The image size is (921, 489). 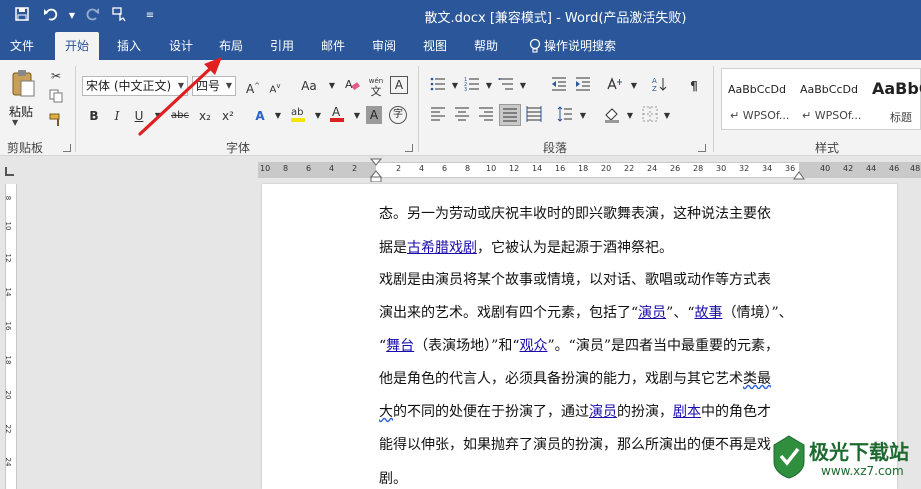 I want to click on ruler-number: 20, so click(x=606, y=168).